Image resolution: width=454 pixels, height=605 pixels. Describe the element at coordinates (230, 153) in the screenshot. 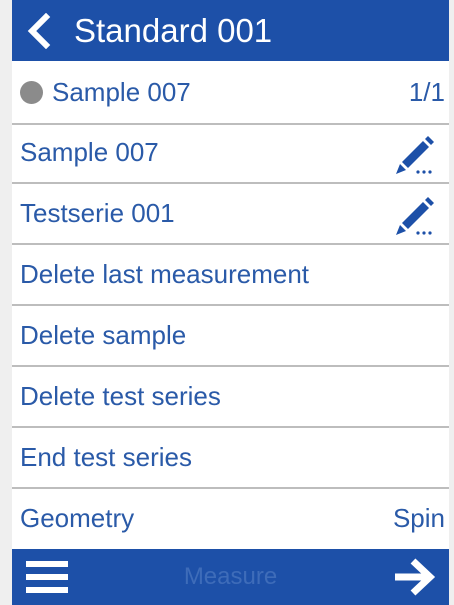

I see `sample-name-row: Sample 007` at that location.